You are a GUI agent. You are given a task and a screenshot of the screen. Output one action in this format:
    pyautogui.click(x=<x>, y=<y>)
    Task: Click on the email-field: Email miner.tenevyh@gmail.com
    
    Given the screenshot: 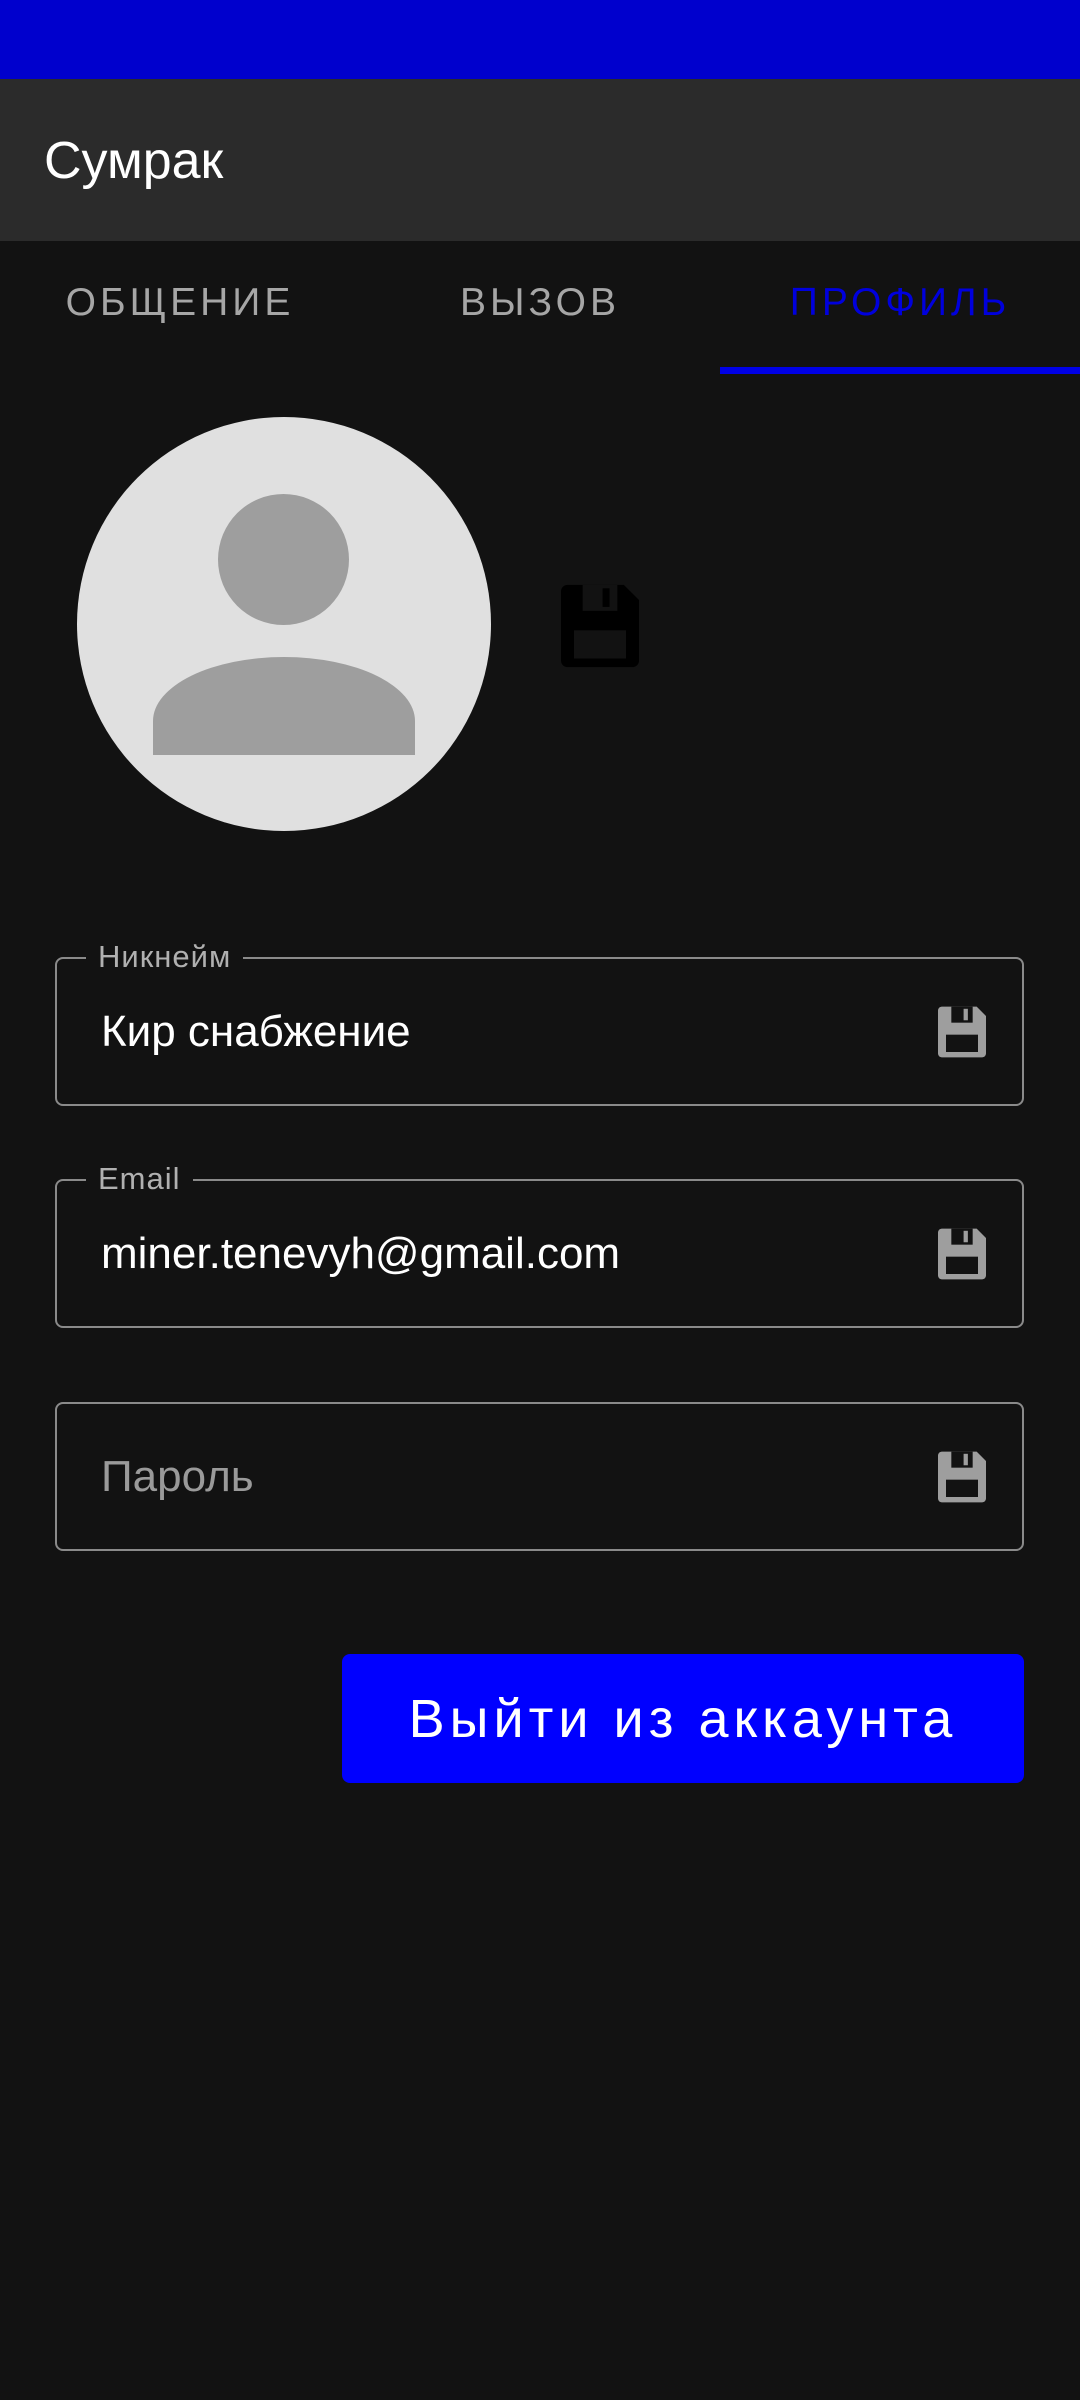 What is the action you would take?
    pyautogui.click(x=539, y=1244)
    